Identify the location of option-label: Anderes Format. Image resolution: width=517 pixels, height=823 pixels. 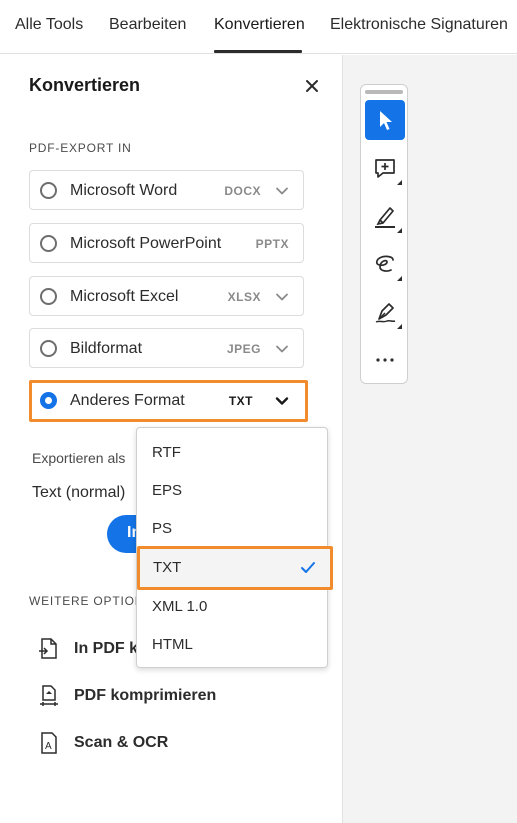
(127, 400).